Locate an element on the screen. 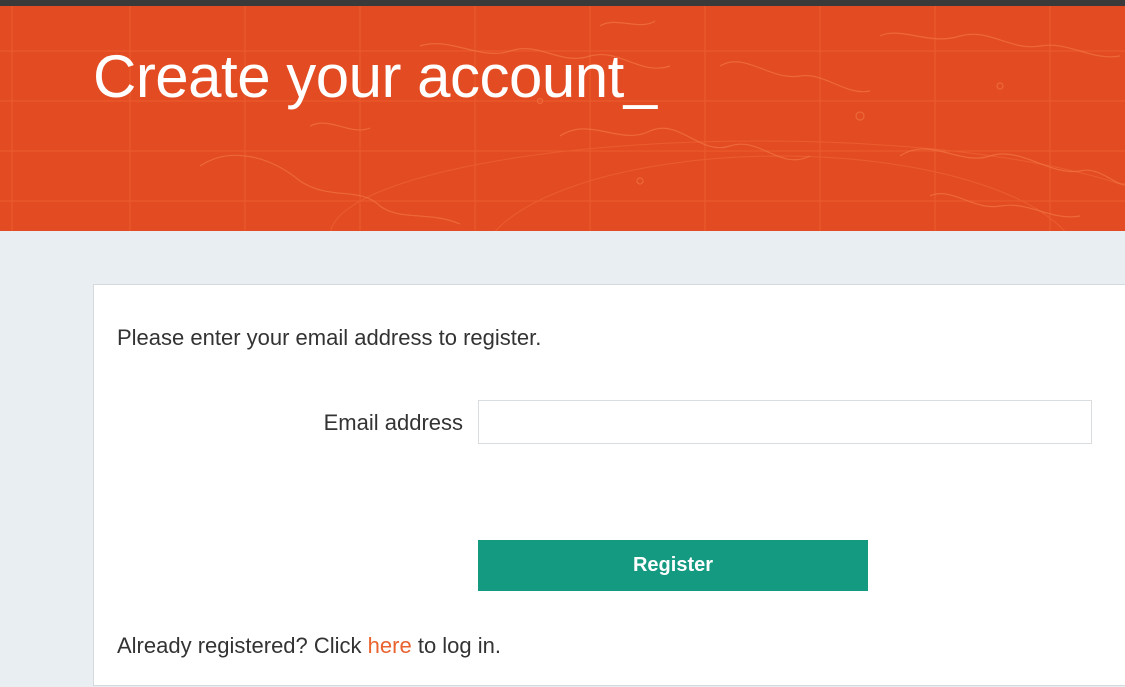 This screenshot has height=687, width=1125. login-link: here is located at coordinates (390, 645).